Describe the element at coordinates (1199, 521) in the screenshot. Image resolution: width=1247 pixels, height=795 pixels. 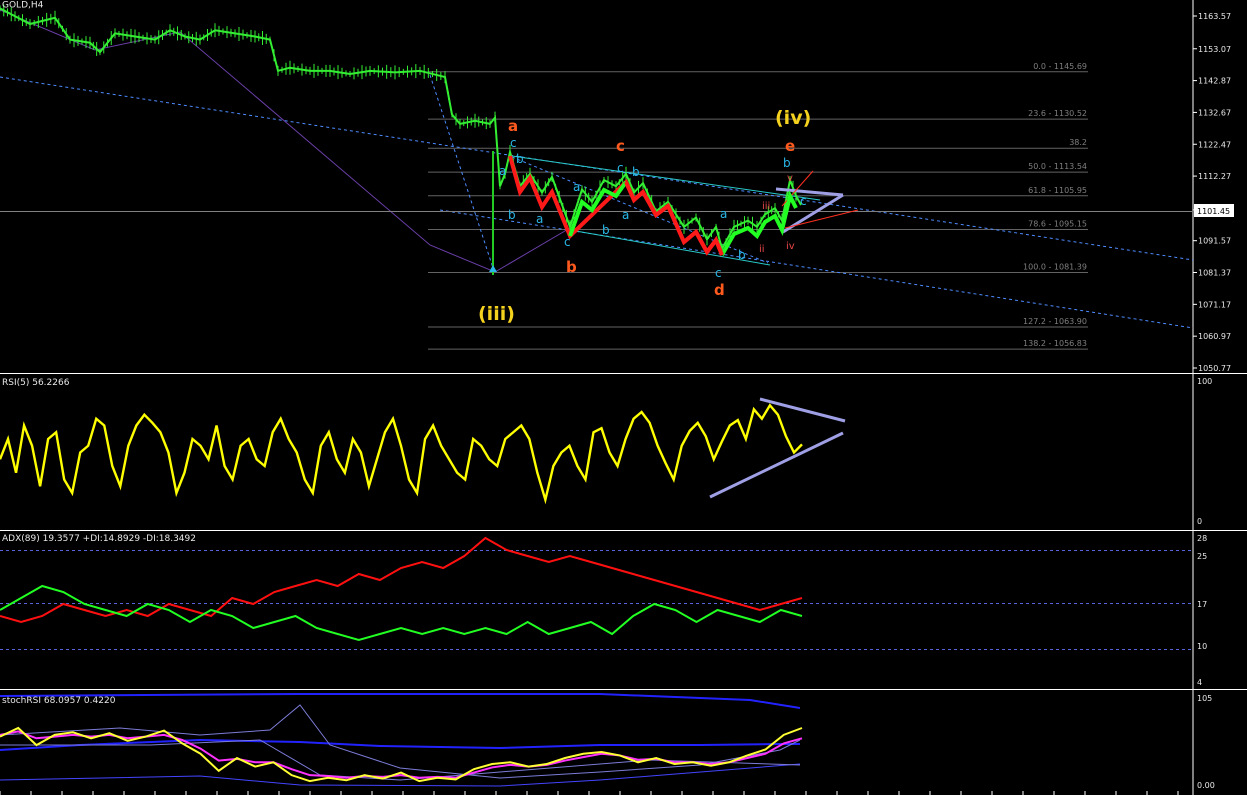
I see `rsi-axis-label: 0` at that location.